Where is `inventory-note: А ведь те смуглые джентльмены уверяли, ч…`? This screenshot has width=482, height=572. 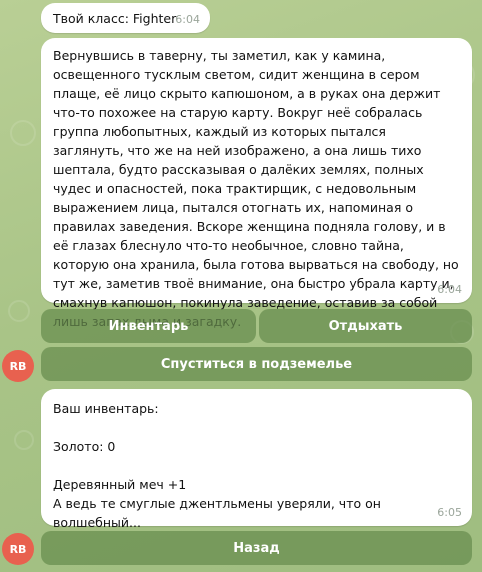 inventory-note: А ведь те смуглые джентльмены уверяли, ч… is located at coordinates (217, 513).